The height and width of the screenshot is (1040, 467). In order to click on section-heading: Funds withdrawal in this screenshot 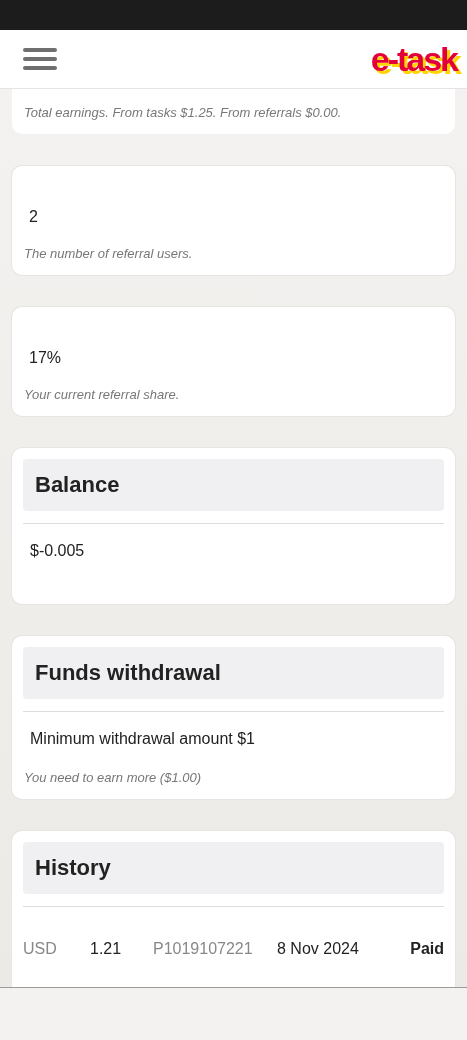, I will do `click(233, 673)`.